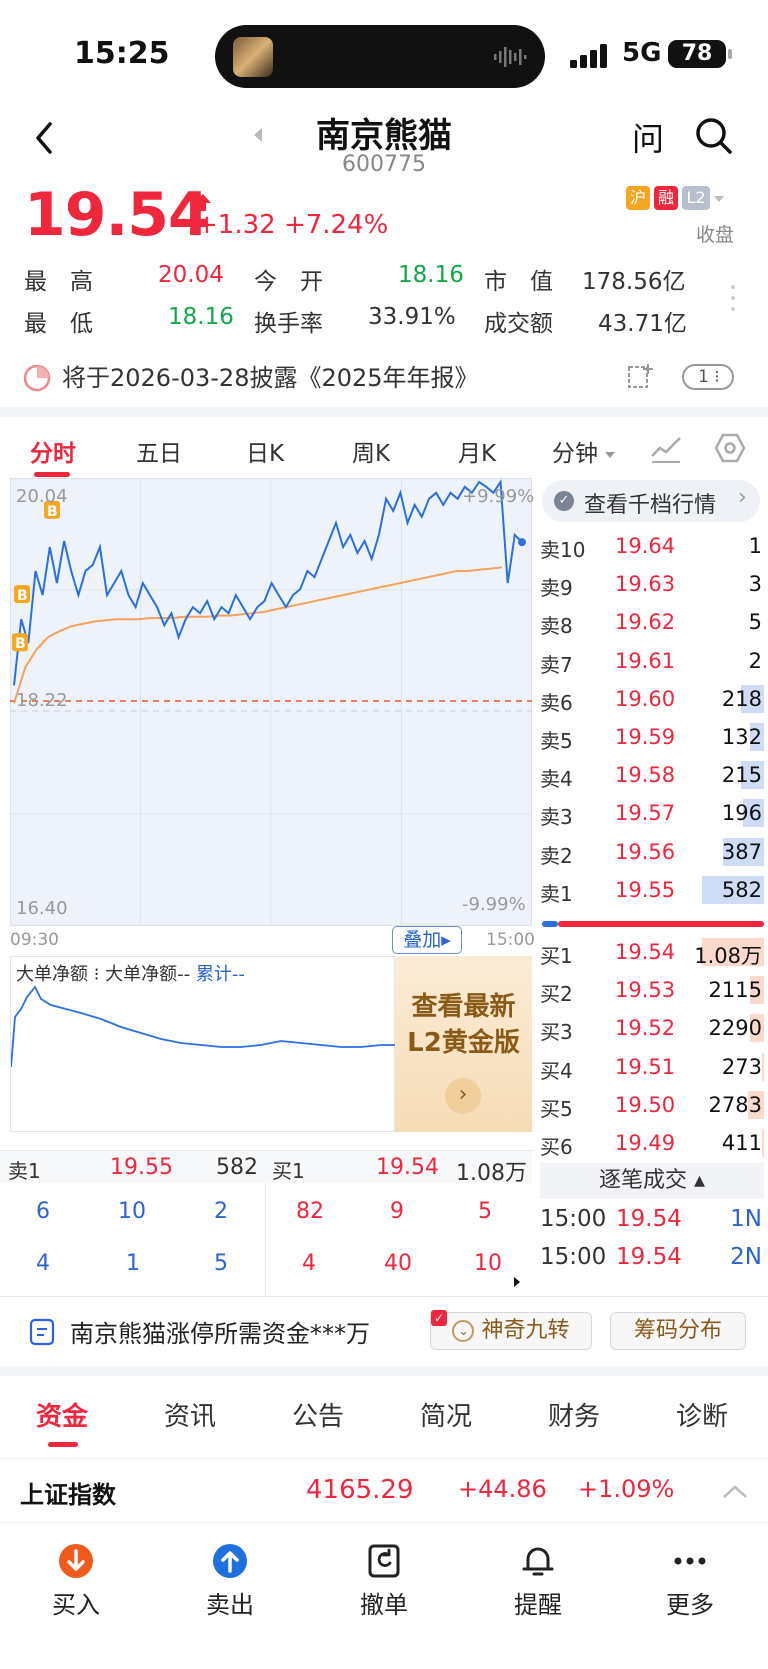 The height and width of the screenshot is (1669, 768). I want to click on queue-bid-cell: 40, so click(398, 1263).